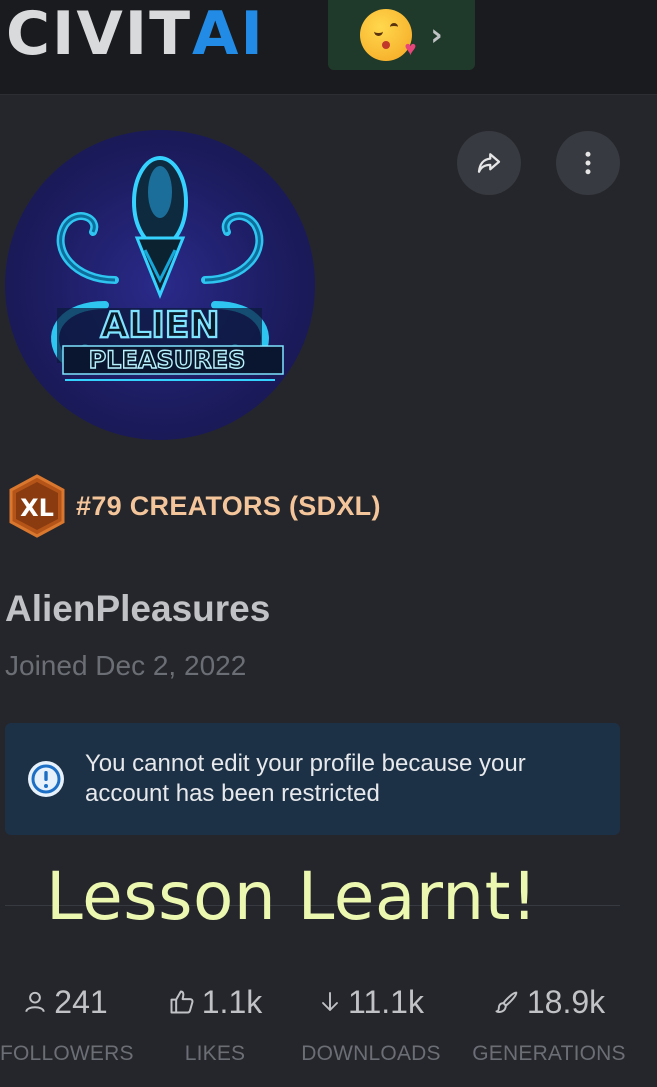 This screenshot has width=657, height=1087. I want to click on avatar-logo-line1: ALIEN, so click(160, 325).